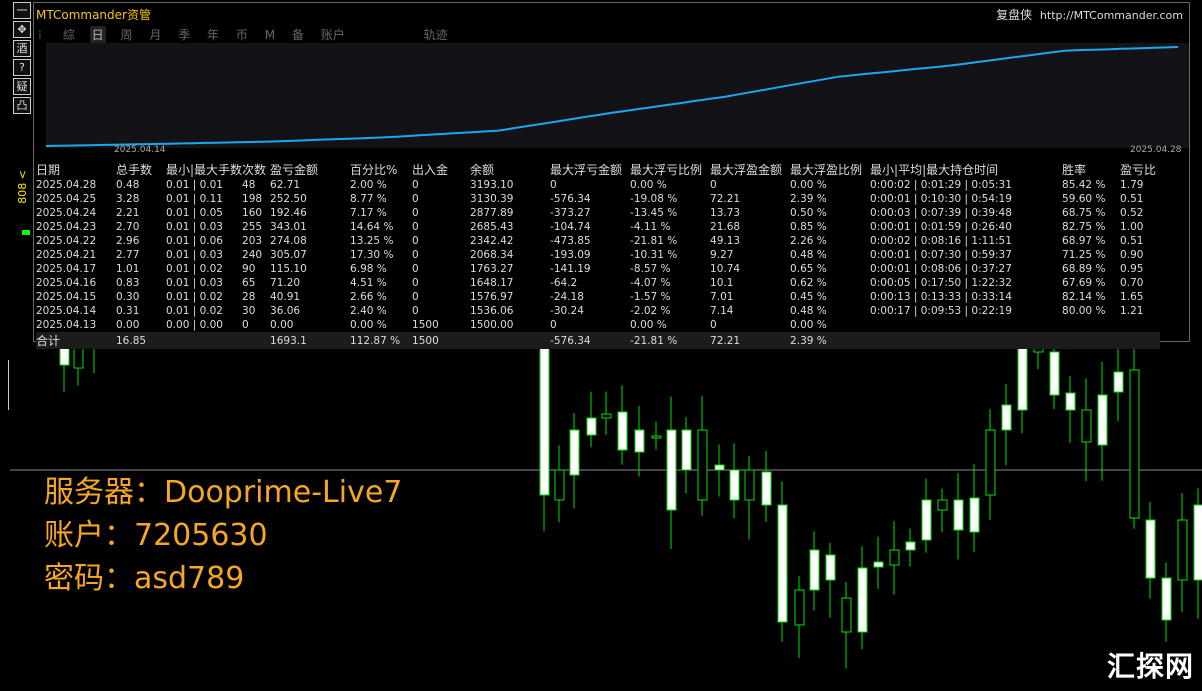  What do you see at coordinates (128, 185) in the screenshot?
I see `table-cell: 0.48` at bounding box center [128, 185].